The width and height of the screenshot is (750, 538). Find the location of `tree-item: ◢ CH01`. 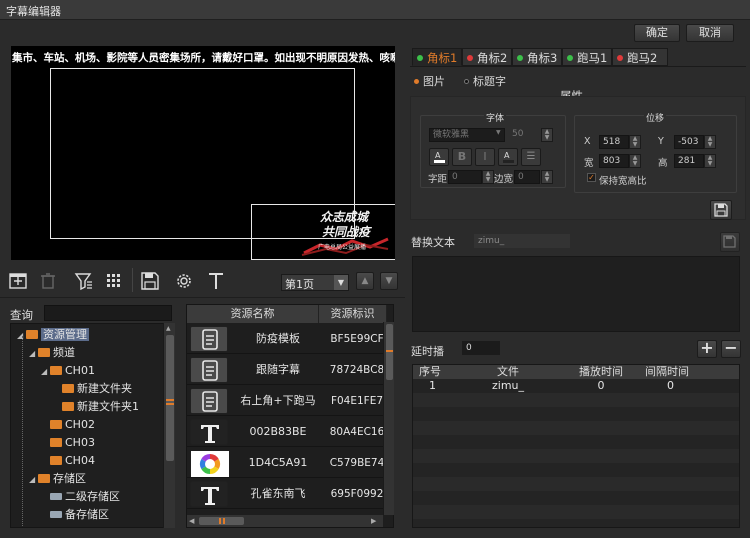

tree-item: ◢ CH01 is located at coordinates (68, 371).